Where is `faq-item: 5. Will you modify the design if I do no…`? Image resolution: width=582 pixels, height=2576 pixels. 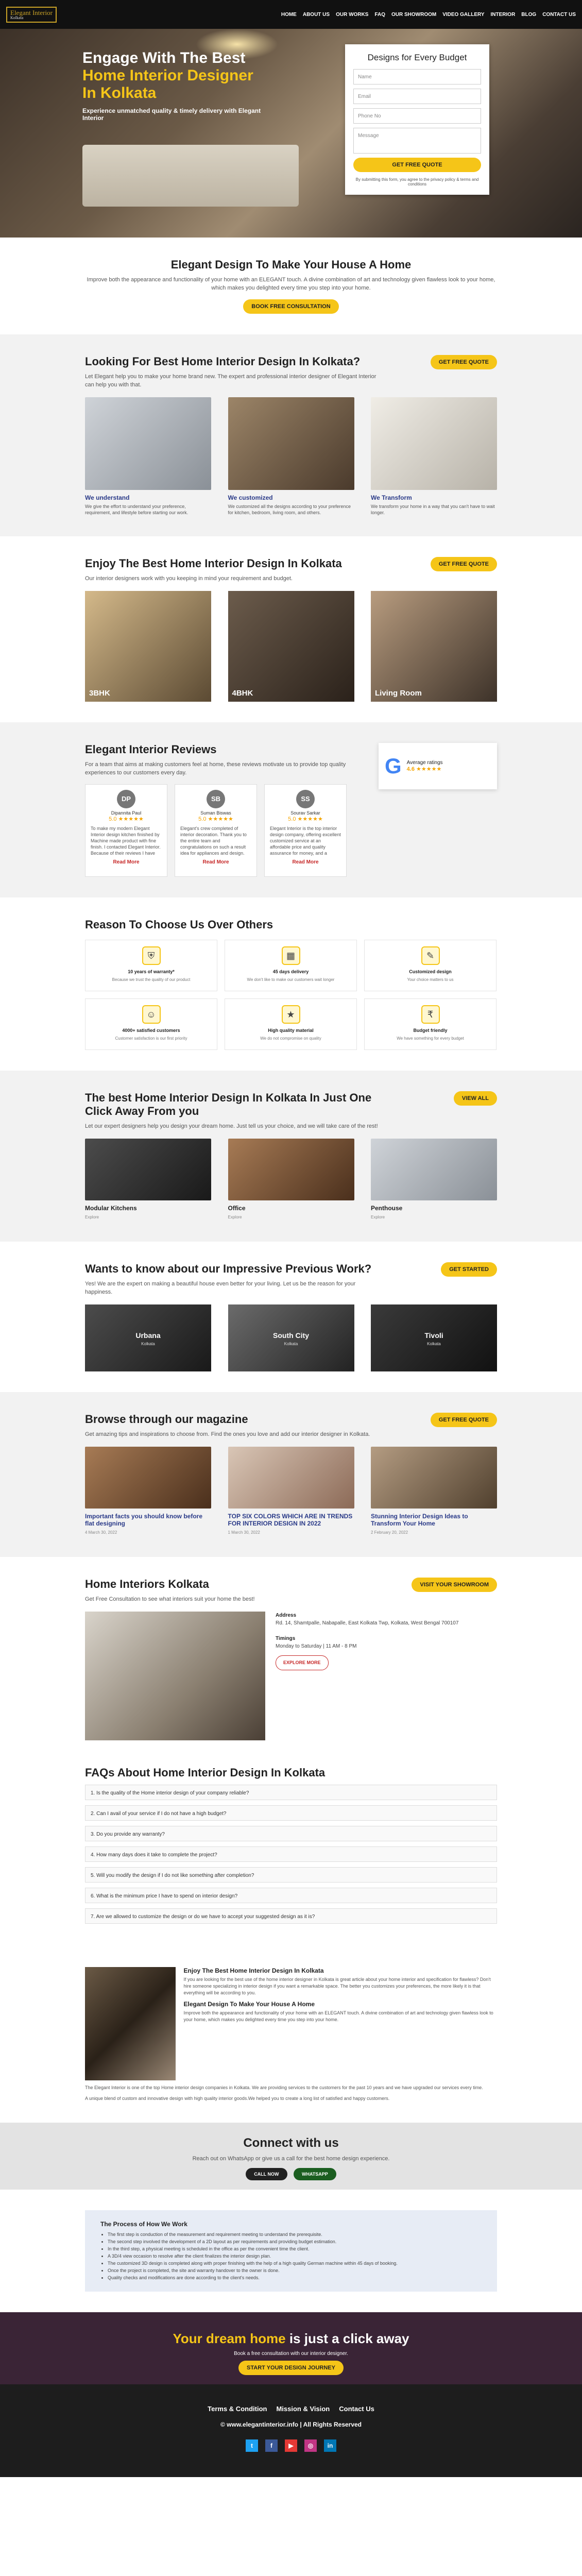 faq-item: 5. Will you modify the design if I do no… is located at coordinates (291, 1875).